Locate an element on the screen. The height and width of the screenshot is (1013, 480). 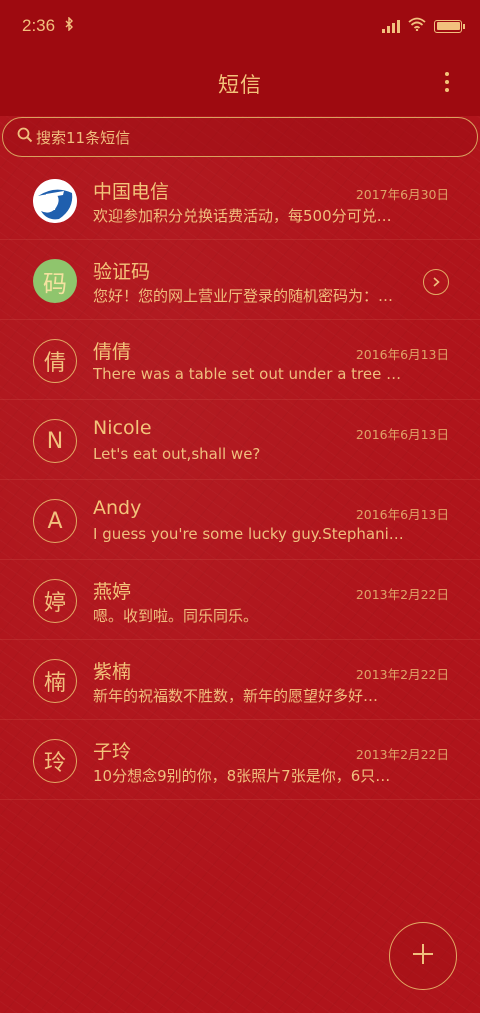
avatar: 码 is located at coordinates (55, 281).